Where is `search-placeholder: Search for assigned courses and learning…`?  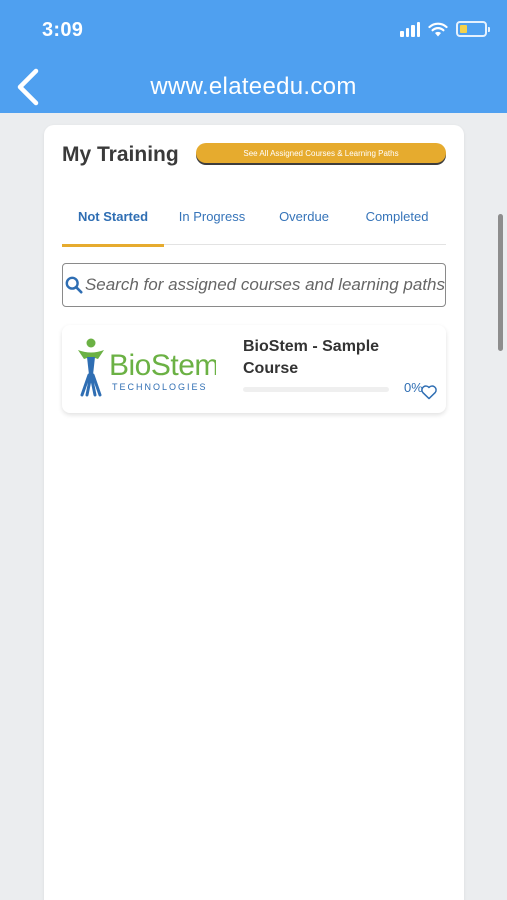 search-placeholder: Search for assigned courses and learning… is located at coordinates (264, 284).